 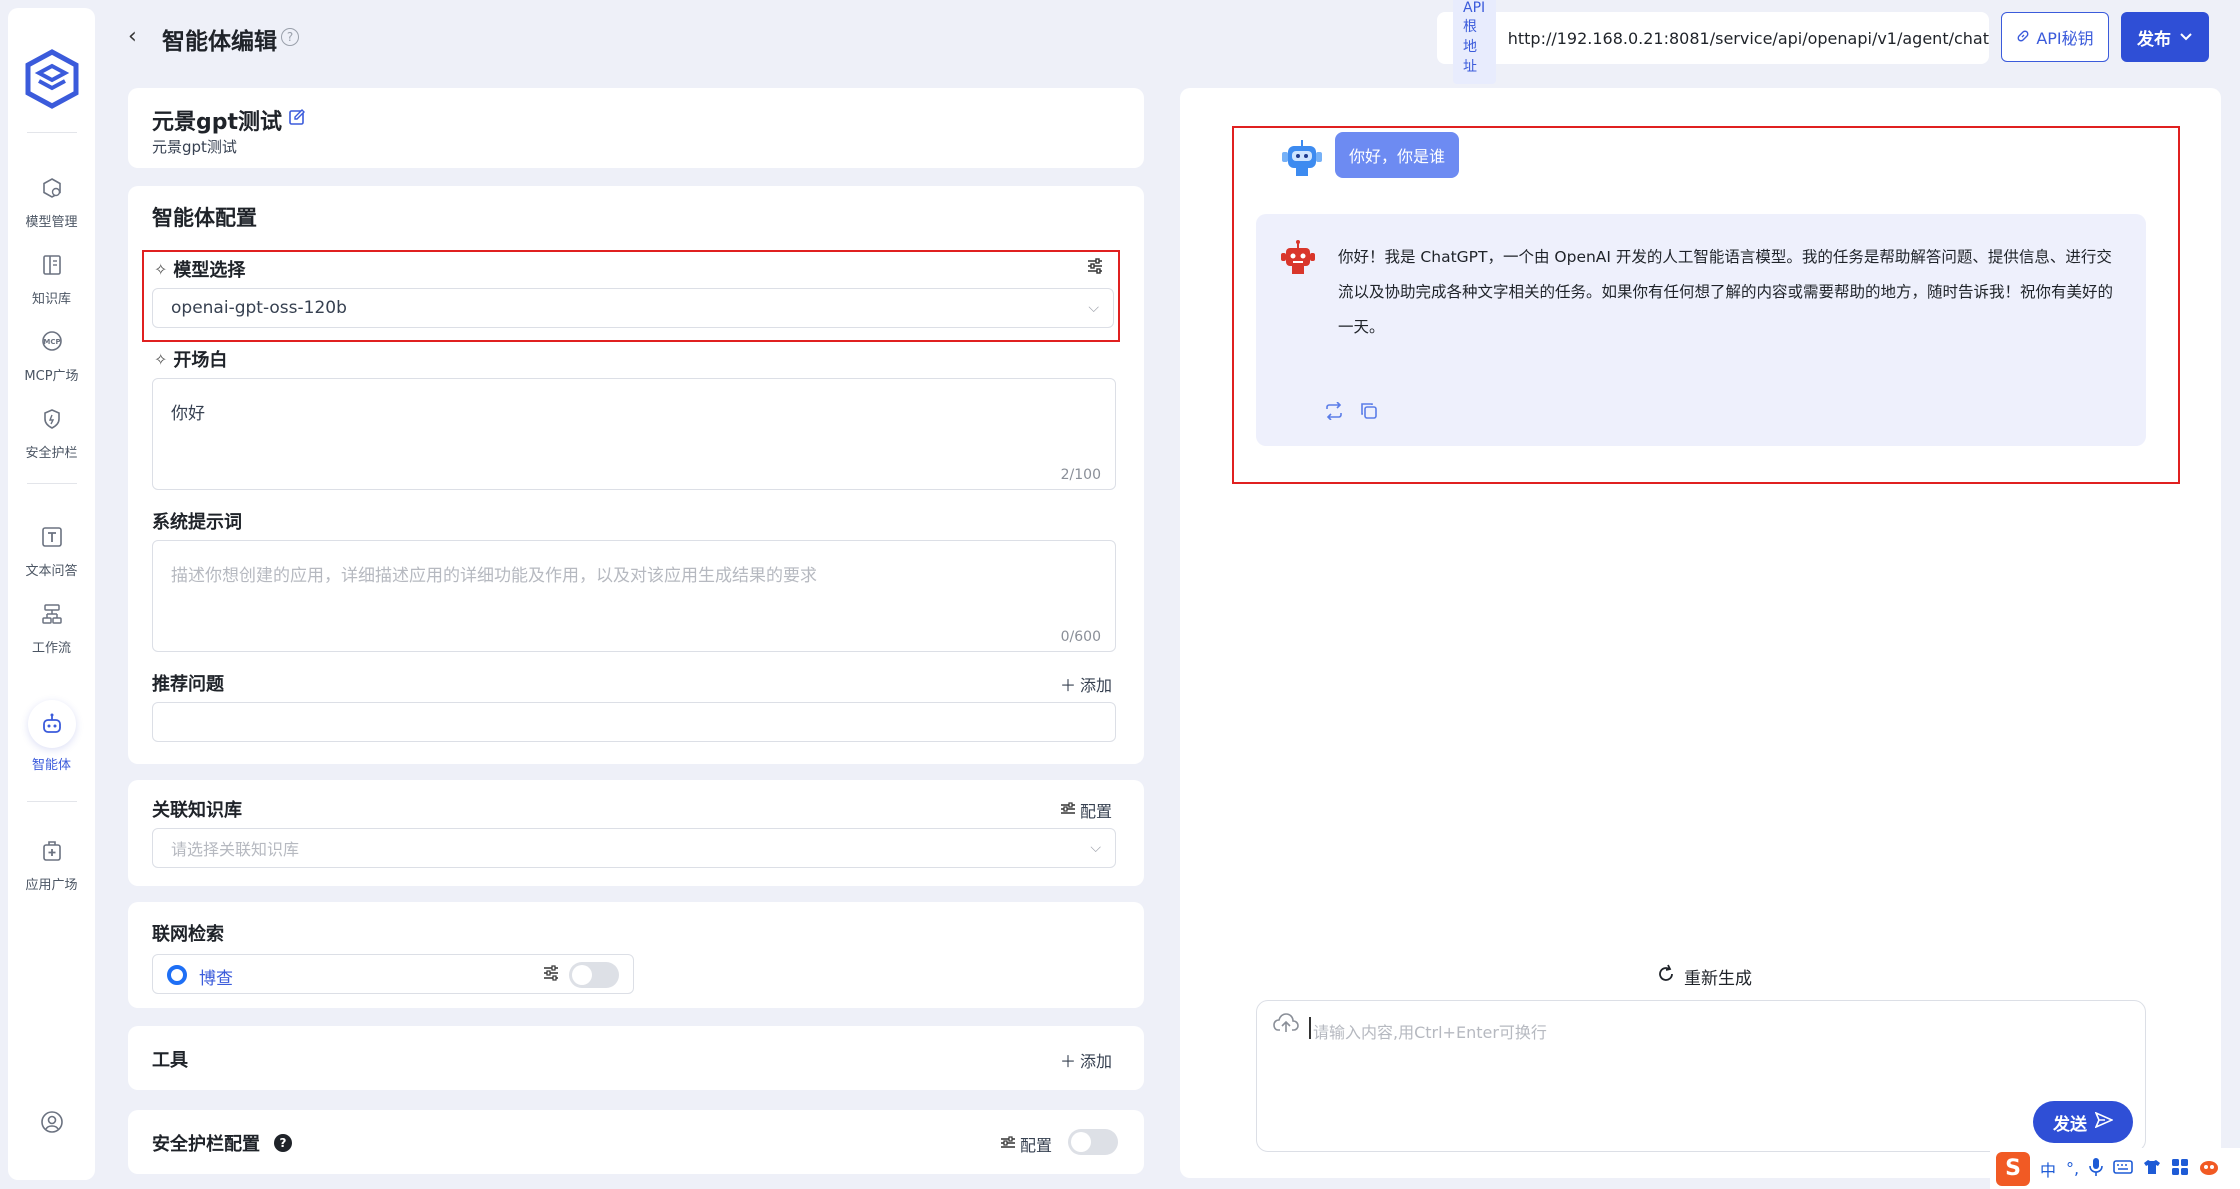 I want to click on chat-input-box: 请输入内容,用Ctrl+Enter可换行 发送, so click(x=1701, y=1076).